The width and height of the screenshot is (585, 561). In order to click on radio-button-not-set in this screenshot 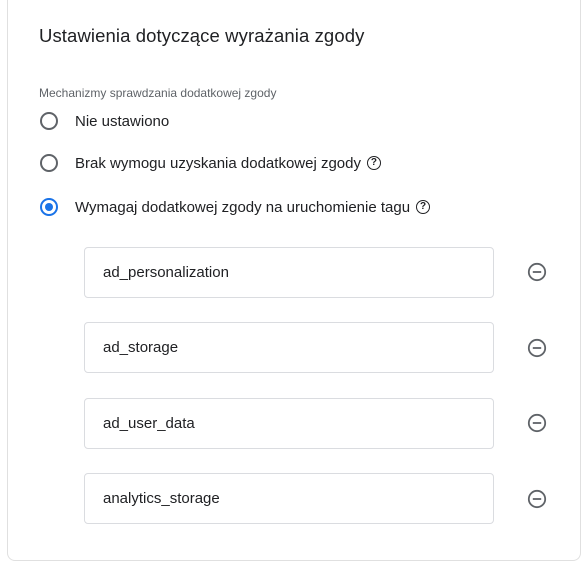, I will do `click(49, 121)`.